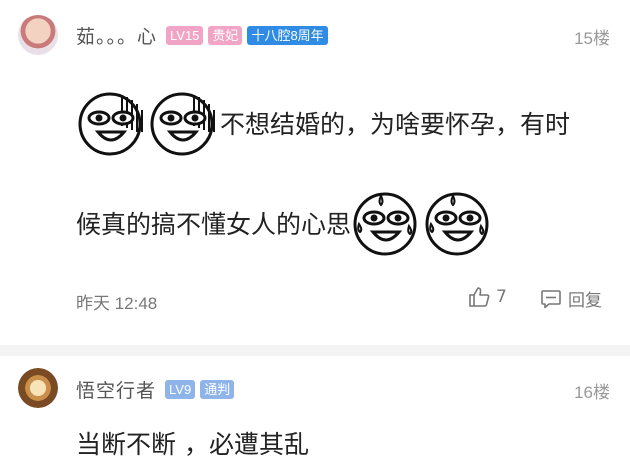 This screenshot has width=630, height=469. What do you see at coordinates (395, 124) in the screenshot?
I see `comment-text: 不想结婚的，为啥要怀孕，有时` at bounding box center [395, 124].